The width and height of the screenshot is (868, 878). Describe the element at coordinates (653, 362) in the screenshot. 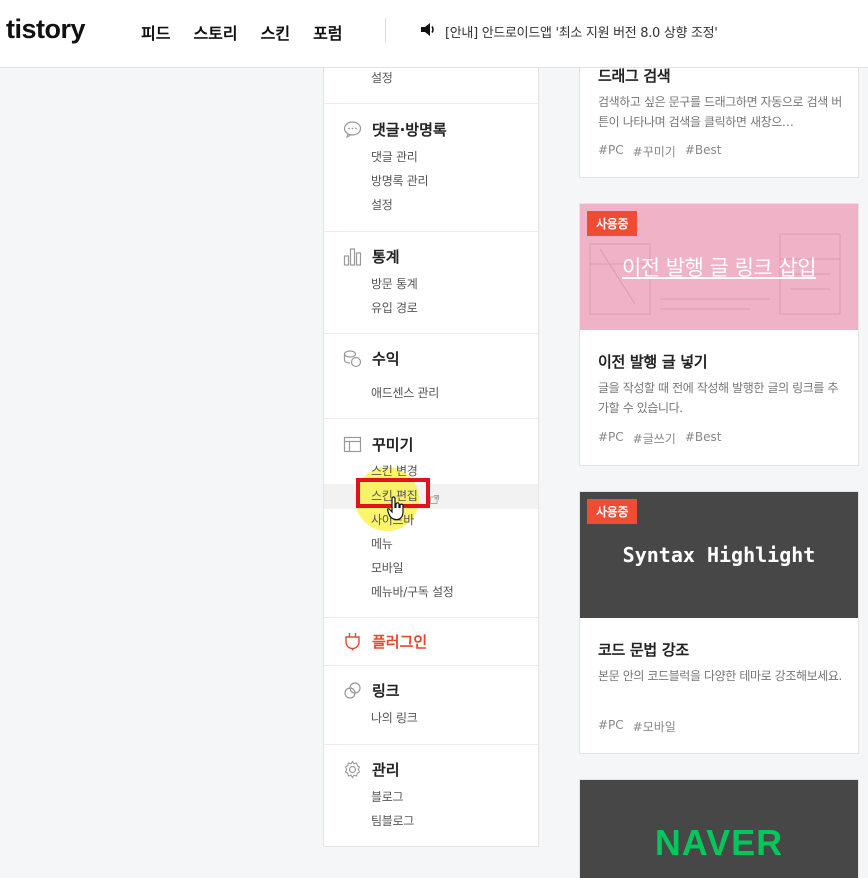

I see `card-title: 이전 발행 글 넣기` at that location.